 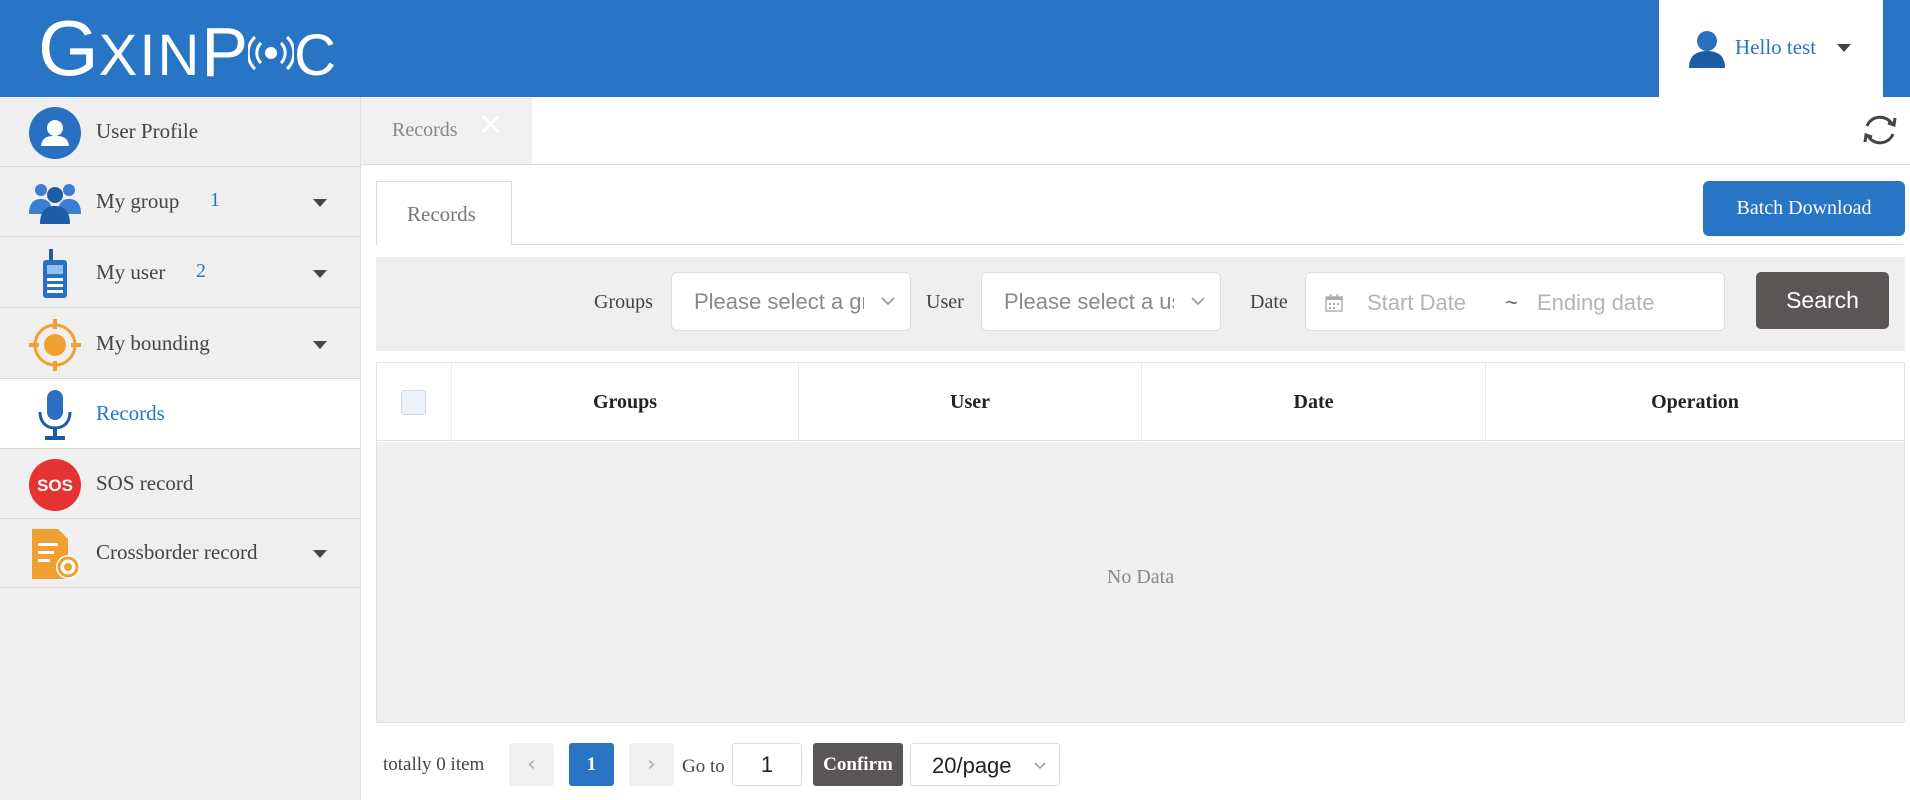 I want to click on user-select: Please select a user, so click(x=1101, y=301).